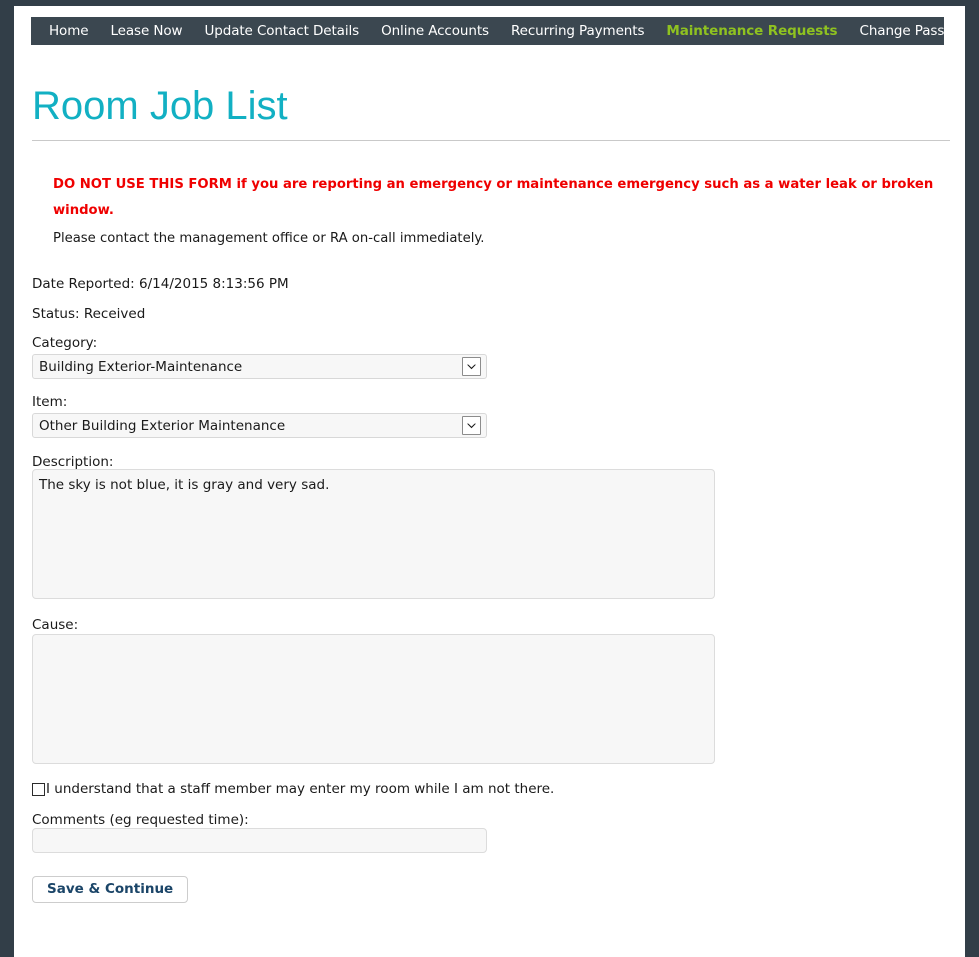  I want to click on save-and-continue-button: Save & Continue, so click(110, 889).